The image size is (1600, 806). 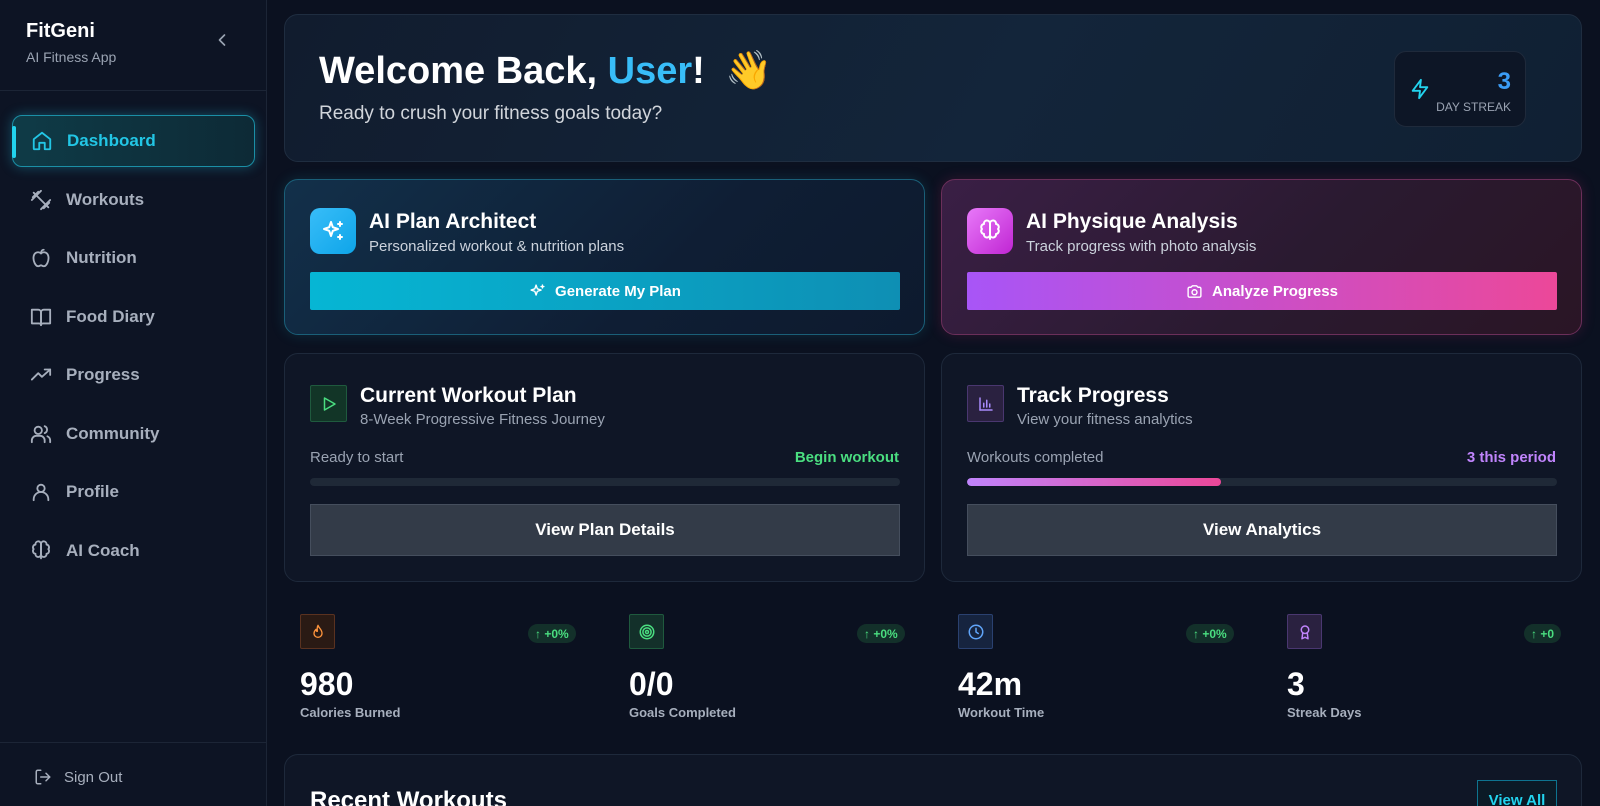 What do you see at coordinates (92, 491) in the screenshot?
I see `sidebar-item-label: Profile` at bounding box center [92, 491].